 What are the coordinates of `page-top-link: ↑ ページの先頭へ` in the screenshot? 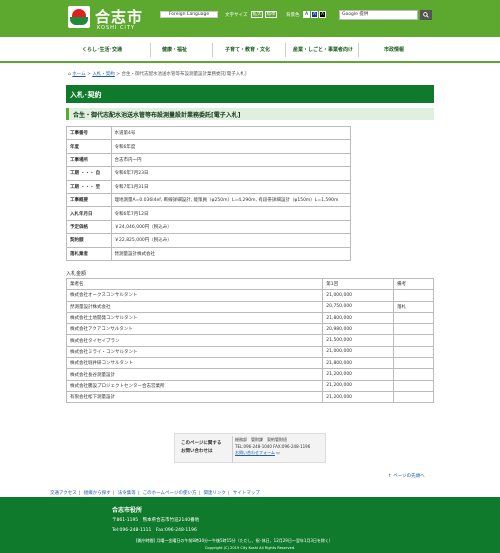 It's located at (406, 476).